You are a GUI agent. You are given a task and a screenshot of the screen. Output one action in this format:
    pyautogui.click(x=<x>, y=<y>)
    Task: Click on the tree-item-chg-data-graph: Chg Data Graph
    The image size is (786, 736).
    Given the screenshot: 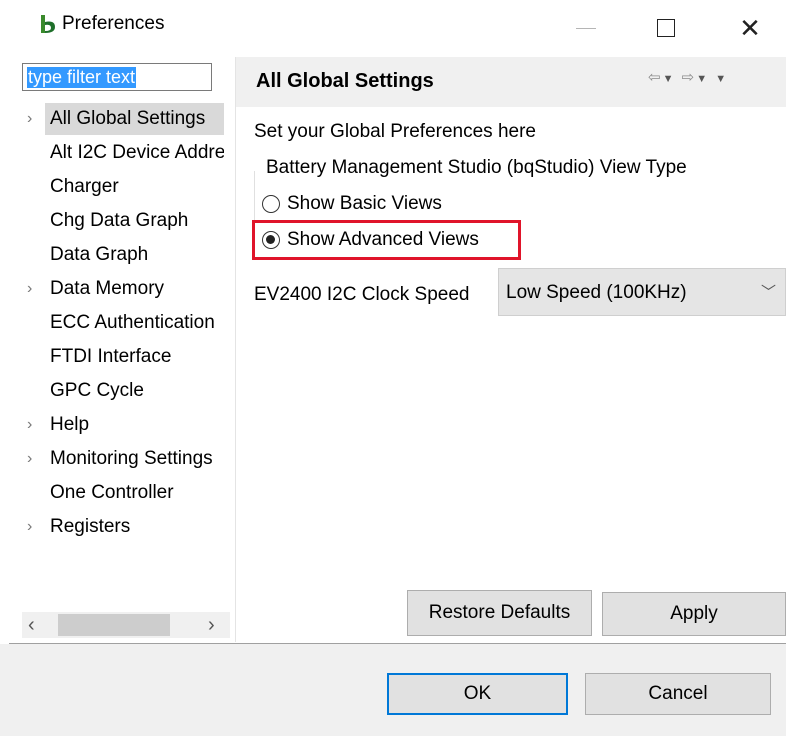 What is the action you would take?
    pyautogui.click(x=116, y=221)
    